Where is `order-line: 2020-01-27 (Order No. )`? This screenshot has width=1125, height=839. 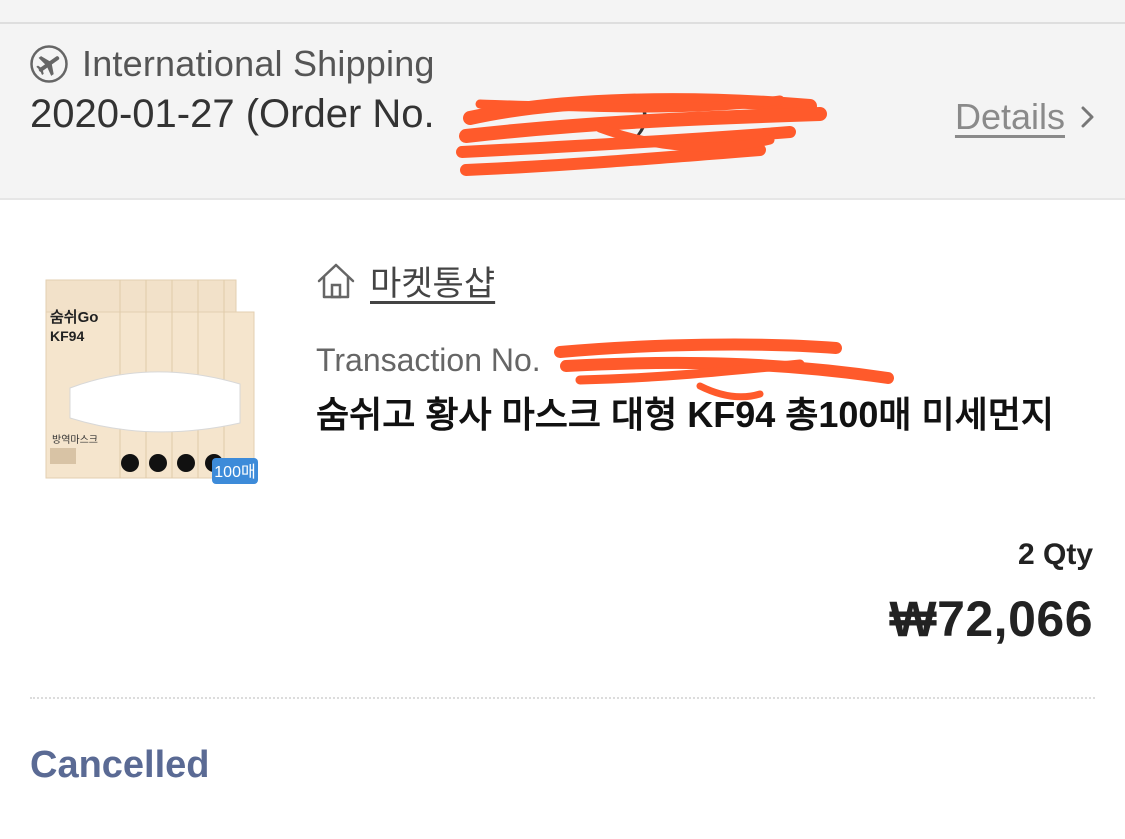
order-line: 2020-01-27 (Order No. ) is located at coordinates (339, 114).